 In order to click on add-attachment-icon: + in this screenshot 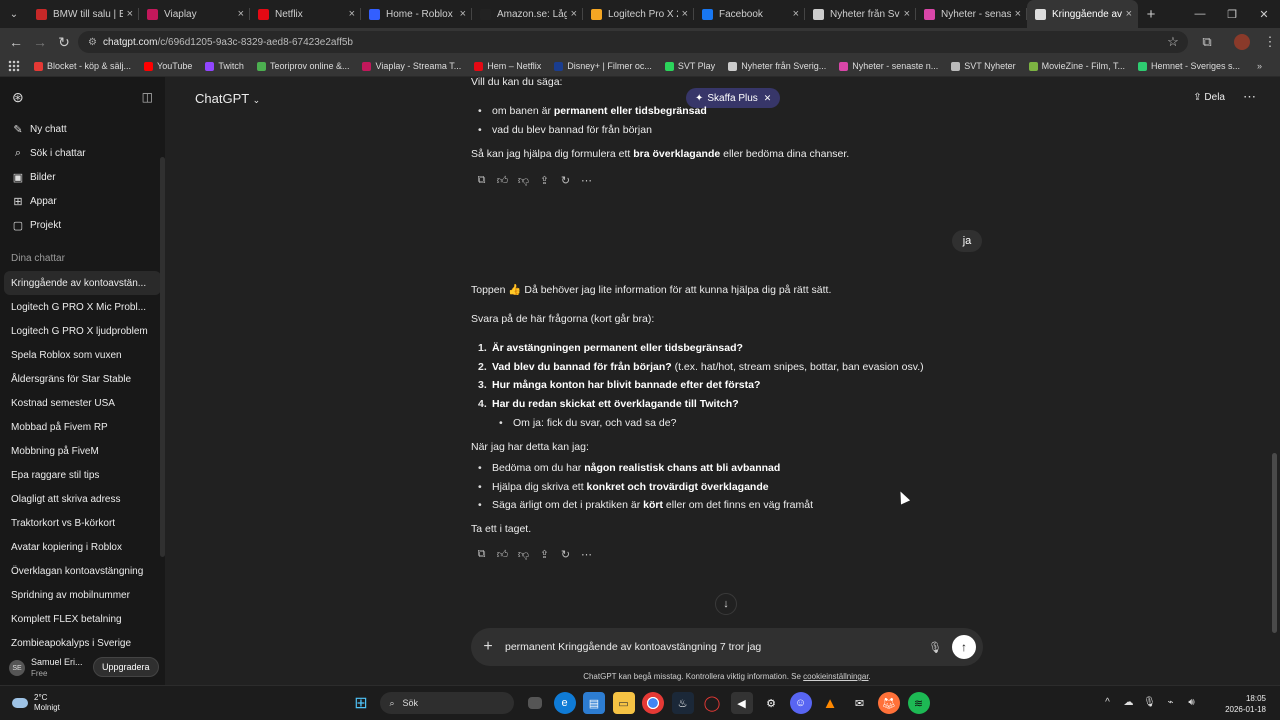, I will do `click(488, 647)`.